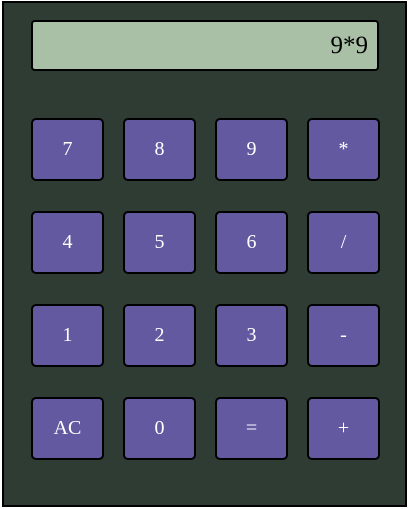 This screenshot has height=509, width=409. Describe the element at coordinates (67, 335) in the screenshot. I see `key-1: 1` at that location.